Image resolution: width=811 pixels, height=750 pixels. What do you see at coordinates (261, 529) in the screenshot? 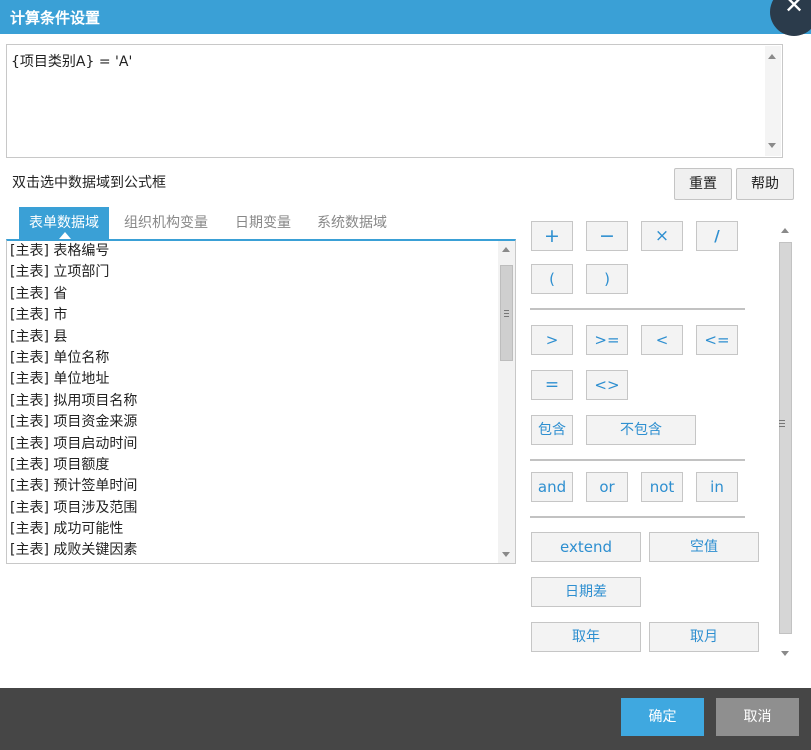
I see `list-item: [主表] 成功可能性` at bounding box center [261, 529].